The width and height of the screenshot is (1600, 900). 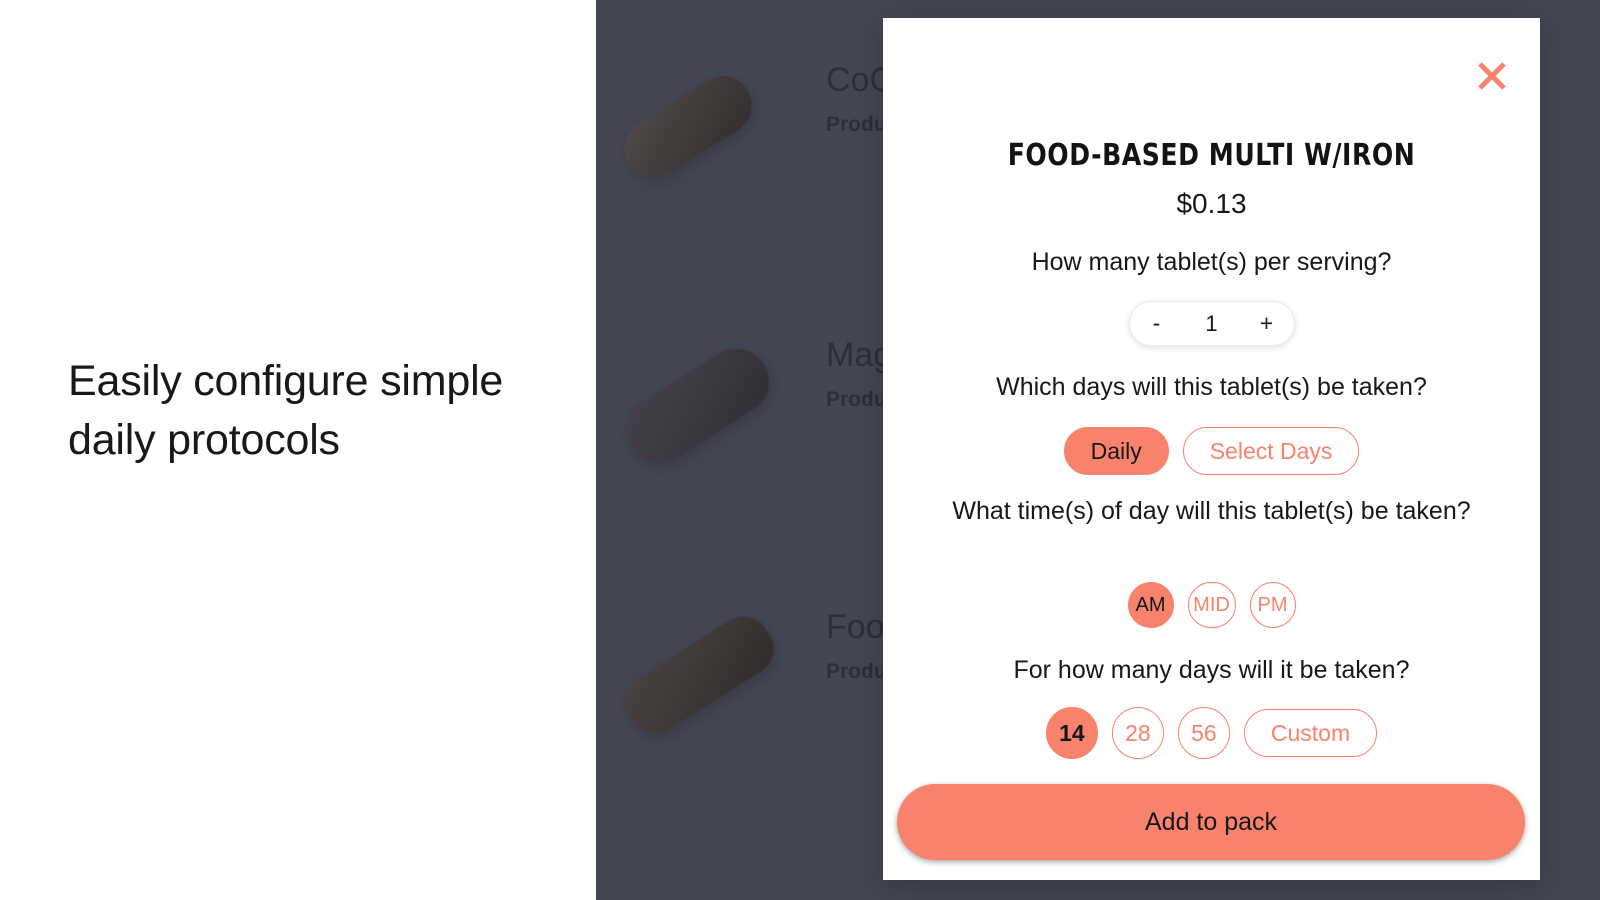 I want to click on close-icon, so click(x=1492, y=76).